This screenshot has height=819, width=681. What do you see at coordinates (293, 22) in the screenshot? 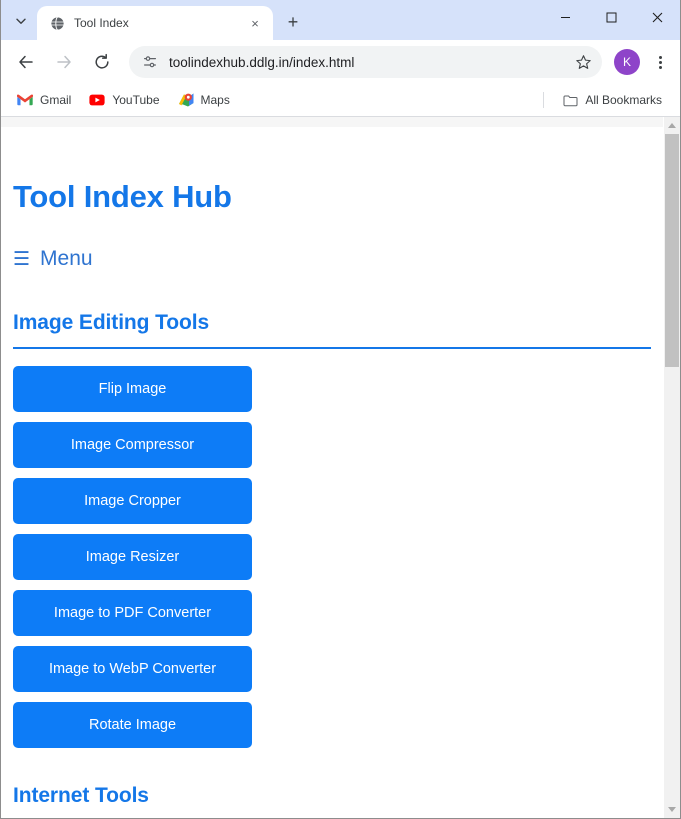
I see `new-tab-button: +` at bounding box center [293, 22].